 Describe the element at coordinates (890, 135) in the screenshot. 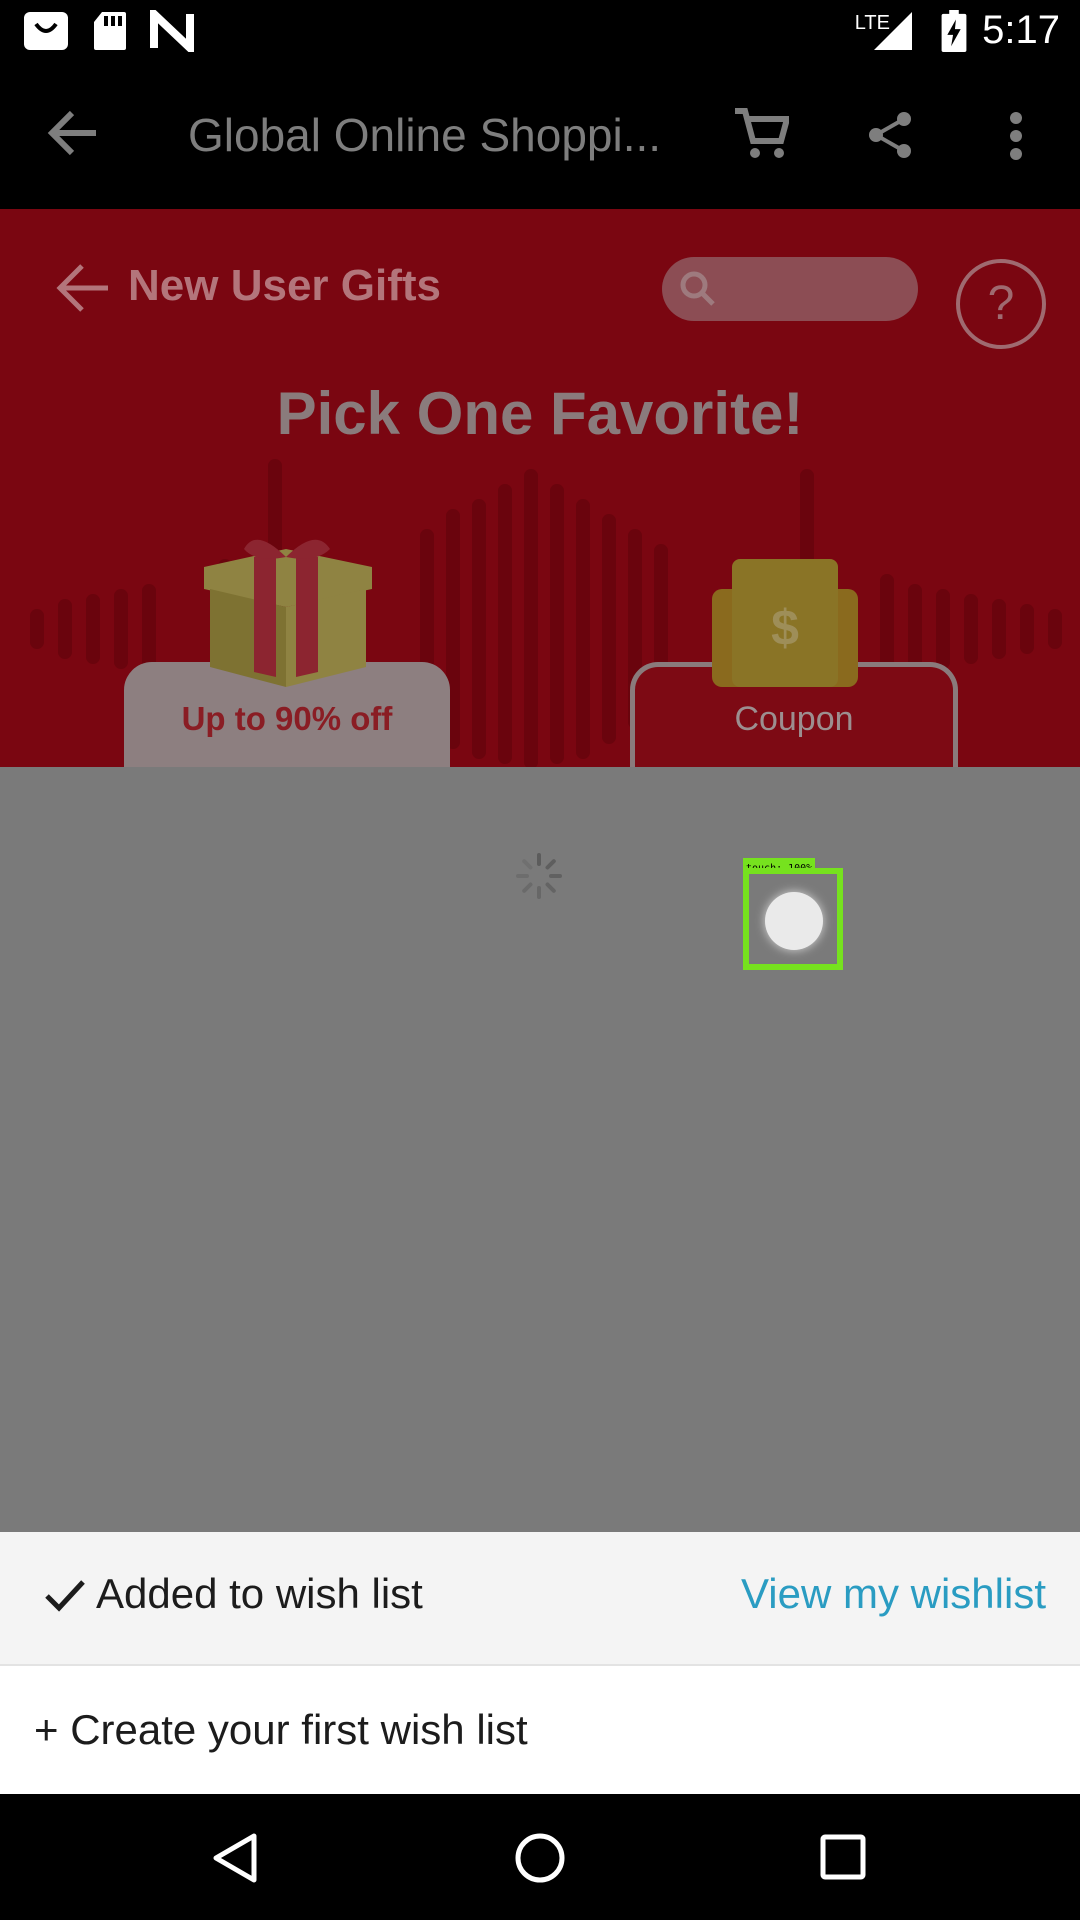

I see `share-icon` at that location.